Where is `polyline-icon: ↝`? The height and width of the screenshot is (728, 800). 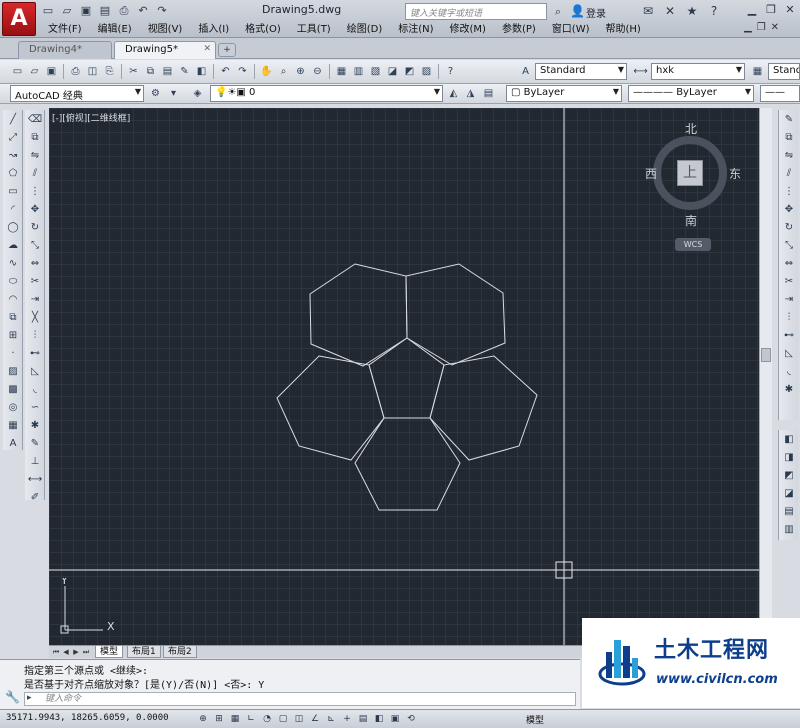
polyline-icon: ↝ is located at coordinates (13, 155).